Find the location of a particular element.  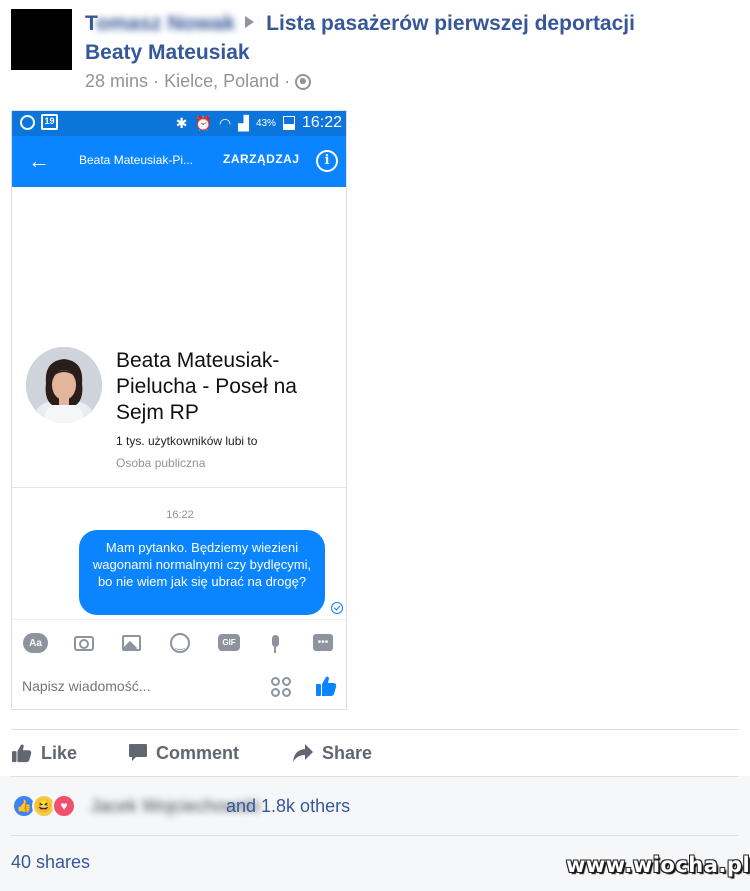

bluetooth-icon: ✱ is located at coordinates (181, 122).